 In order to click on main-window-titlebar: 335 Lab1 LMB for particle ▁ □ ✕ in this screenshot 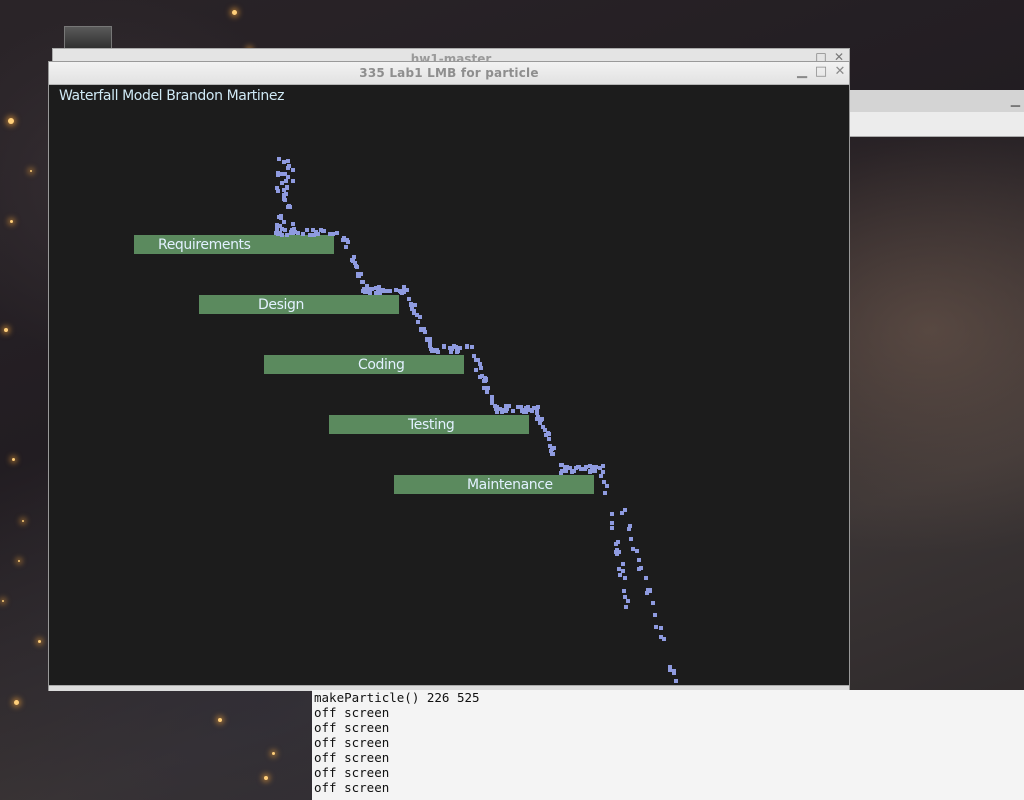, I will do `click(449, 73)`.